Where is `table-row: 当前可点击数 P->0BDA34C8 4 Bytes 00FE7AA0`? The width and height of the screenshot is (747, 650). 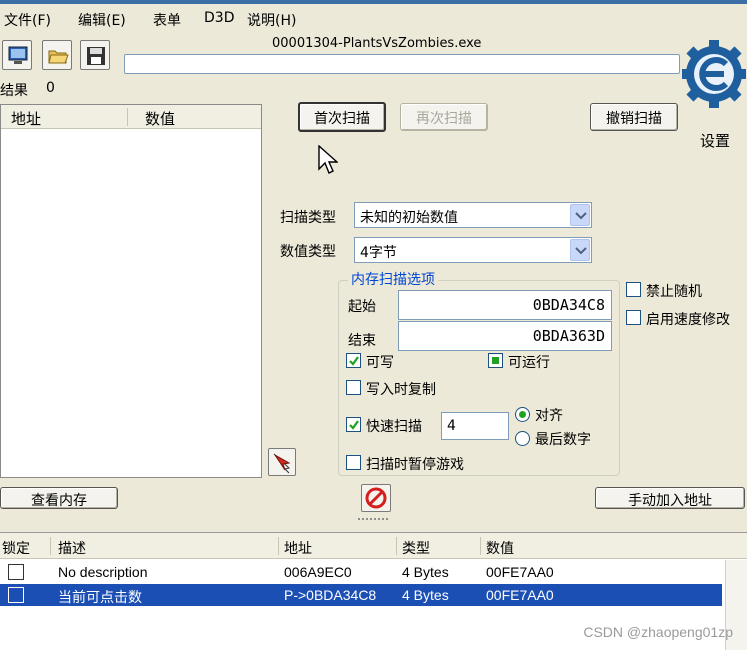 table-row: 当前可点击数 P->0BDA34C8 4 Bytes 00FE7AA0 is located at coordinates (361, 595).